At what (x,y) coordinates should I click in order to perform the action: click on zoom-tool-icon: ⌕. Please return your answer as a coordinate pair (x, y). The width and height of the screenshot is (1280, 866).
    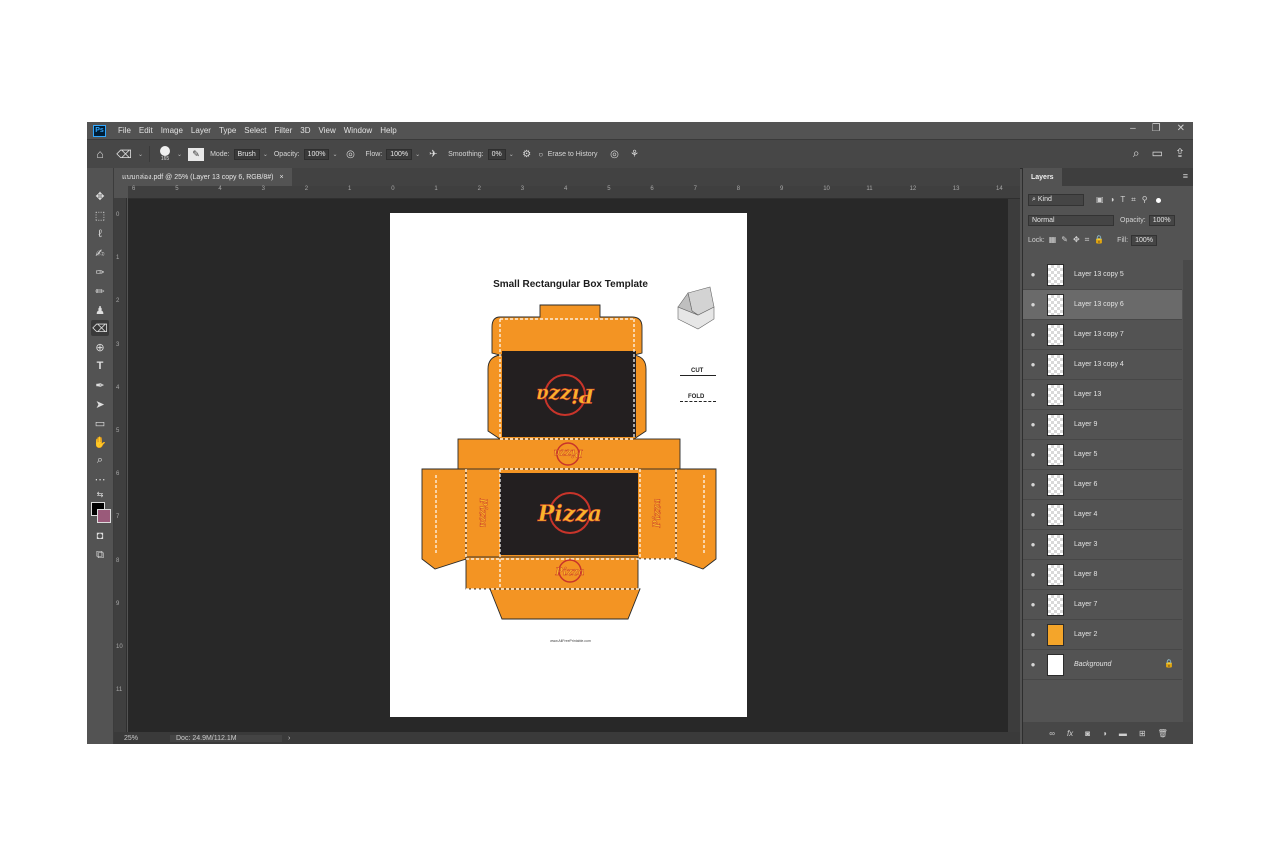
    Looking at the image, I should click on (100, 460).